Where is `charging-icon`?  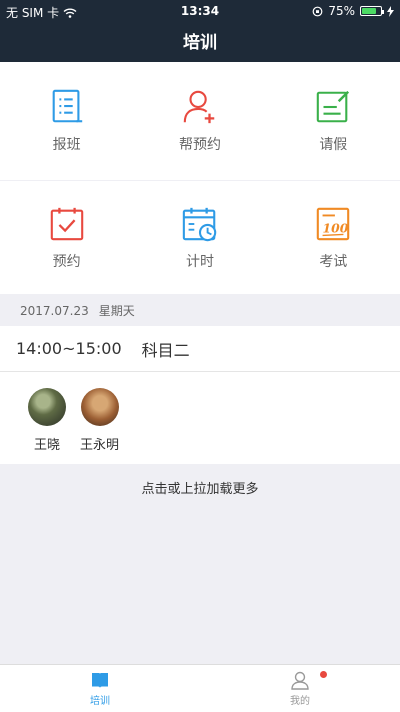 charging-icon is located at coordinates (390, 11).